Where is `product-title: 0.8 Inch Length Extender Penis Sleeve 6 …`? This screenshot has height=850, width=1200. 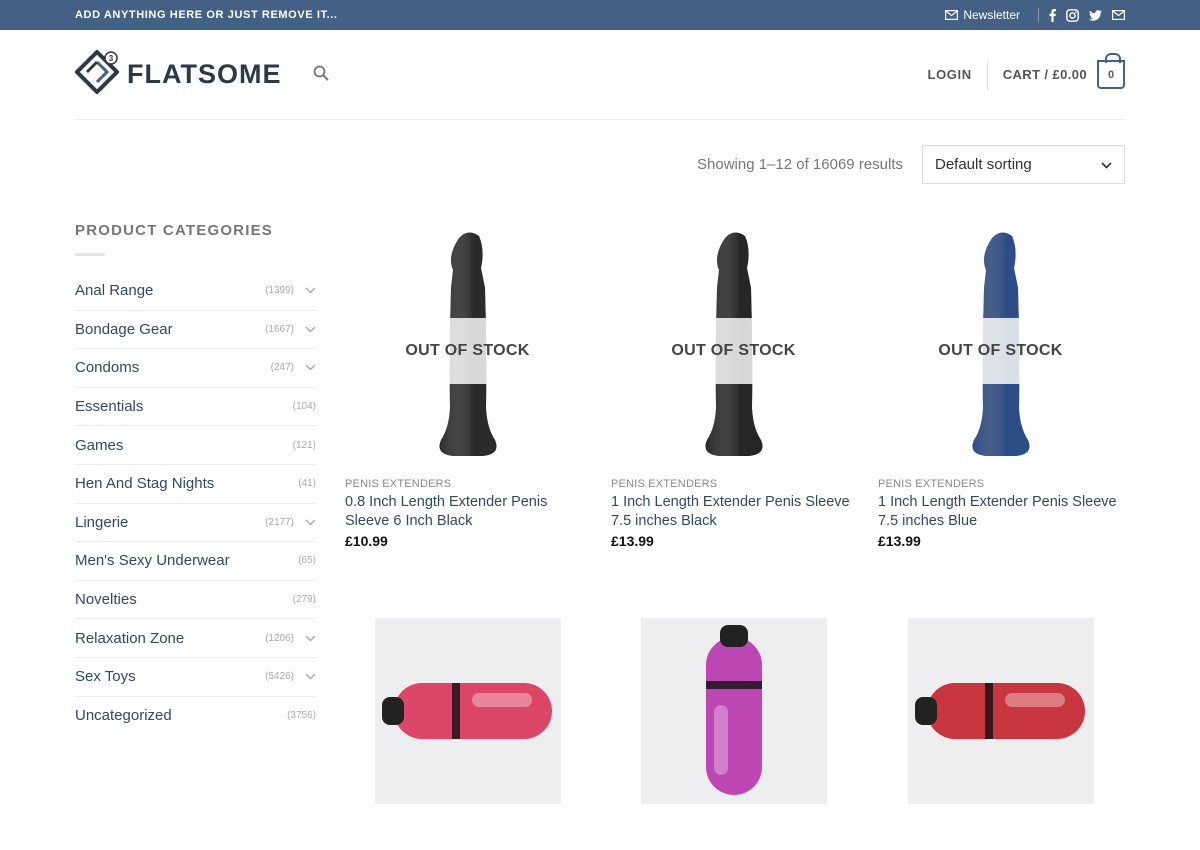
product-title: 0.8 Inch Length Extender Penis Sleeve 6 … is located at coordinates (467, 512).